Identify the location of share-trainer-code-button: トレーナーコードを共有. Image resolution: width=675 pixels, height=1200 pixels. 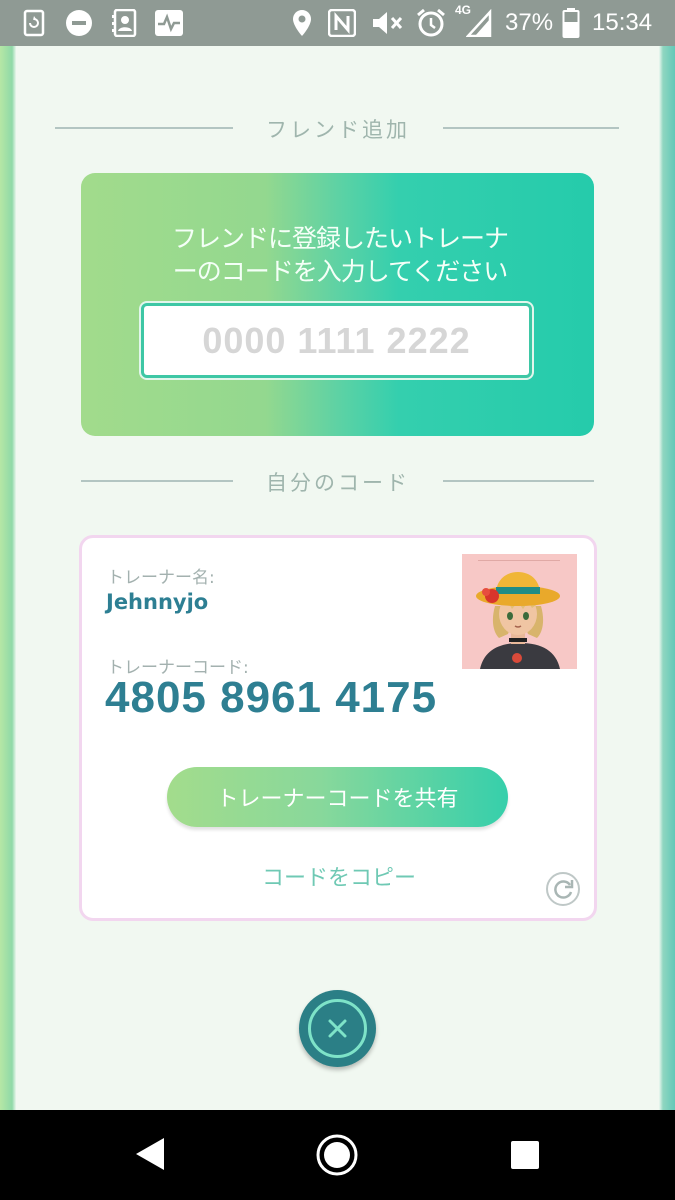
(337, 797).